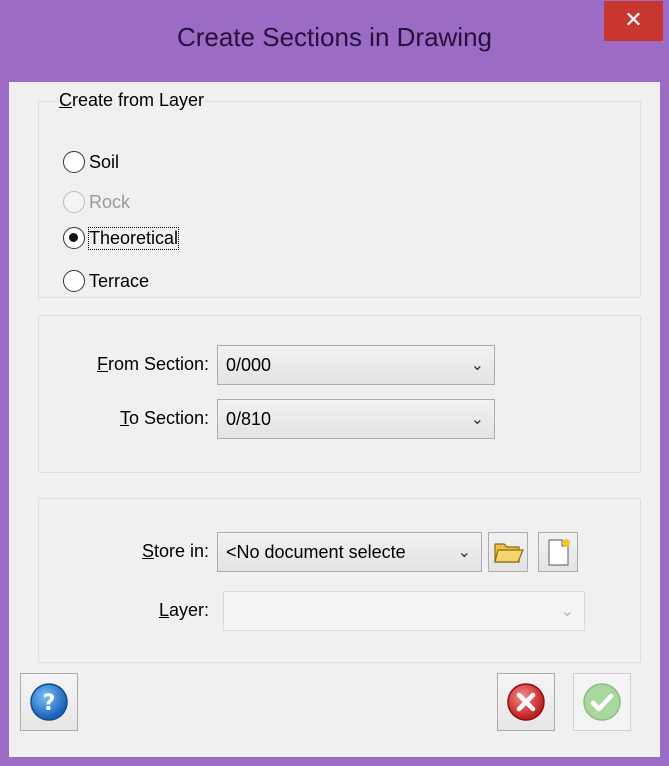 The height and width of the screenshot is (766, 669). I want to click on radio-rock: Rock, so click(96, 202).